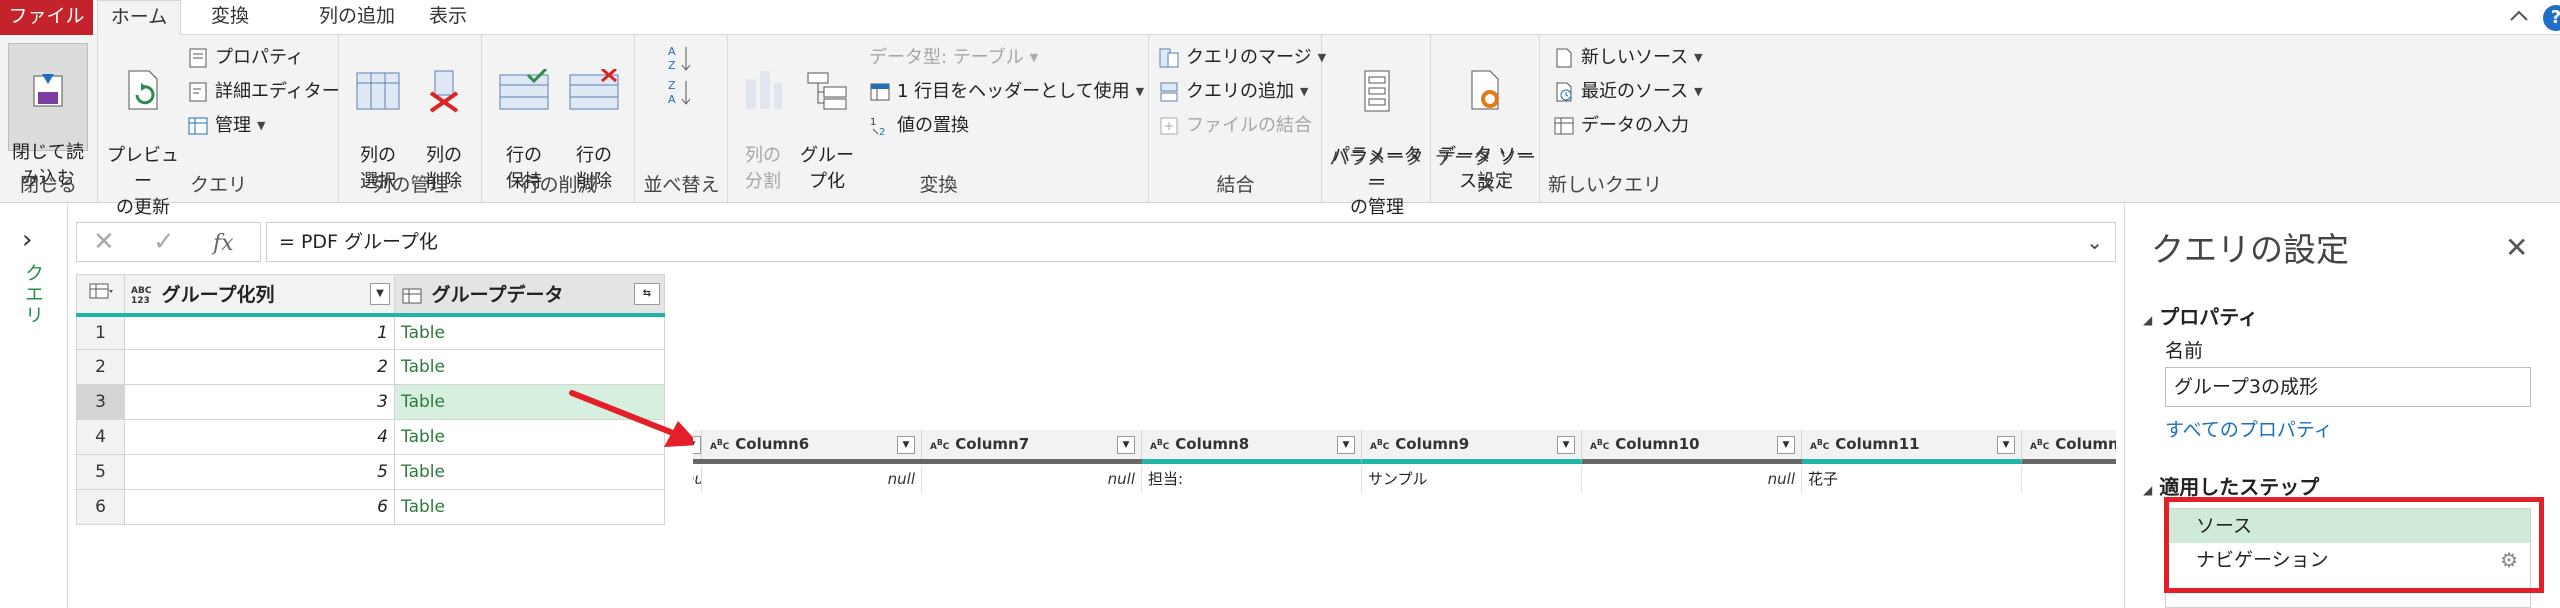 The height and width of the screenshot is (608, 2560). I want to click on enter-data-button: データの入力, so click(1621, 126).